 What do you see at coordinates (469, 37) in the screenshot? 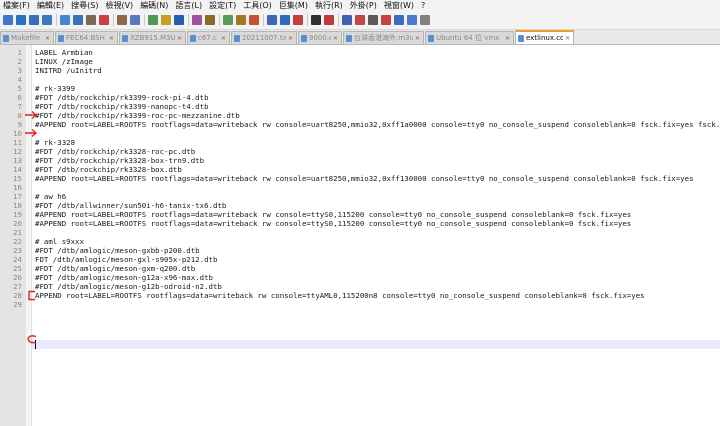
I see `tab: Ubuntu 64 位 vmx ✕` at bounding box center [469, 37].